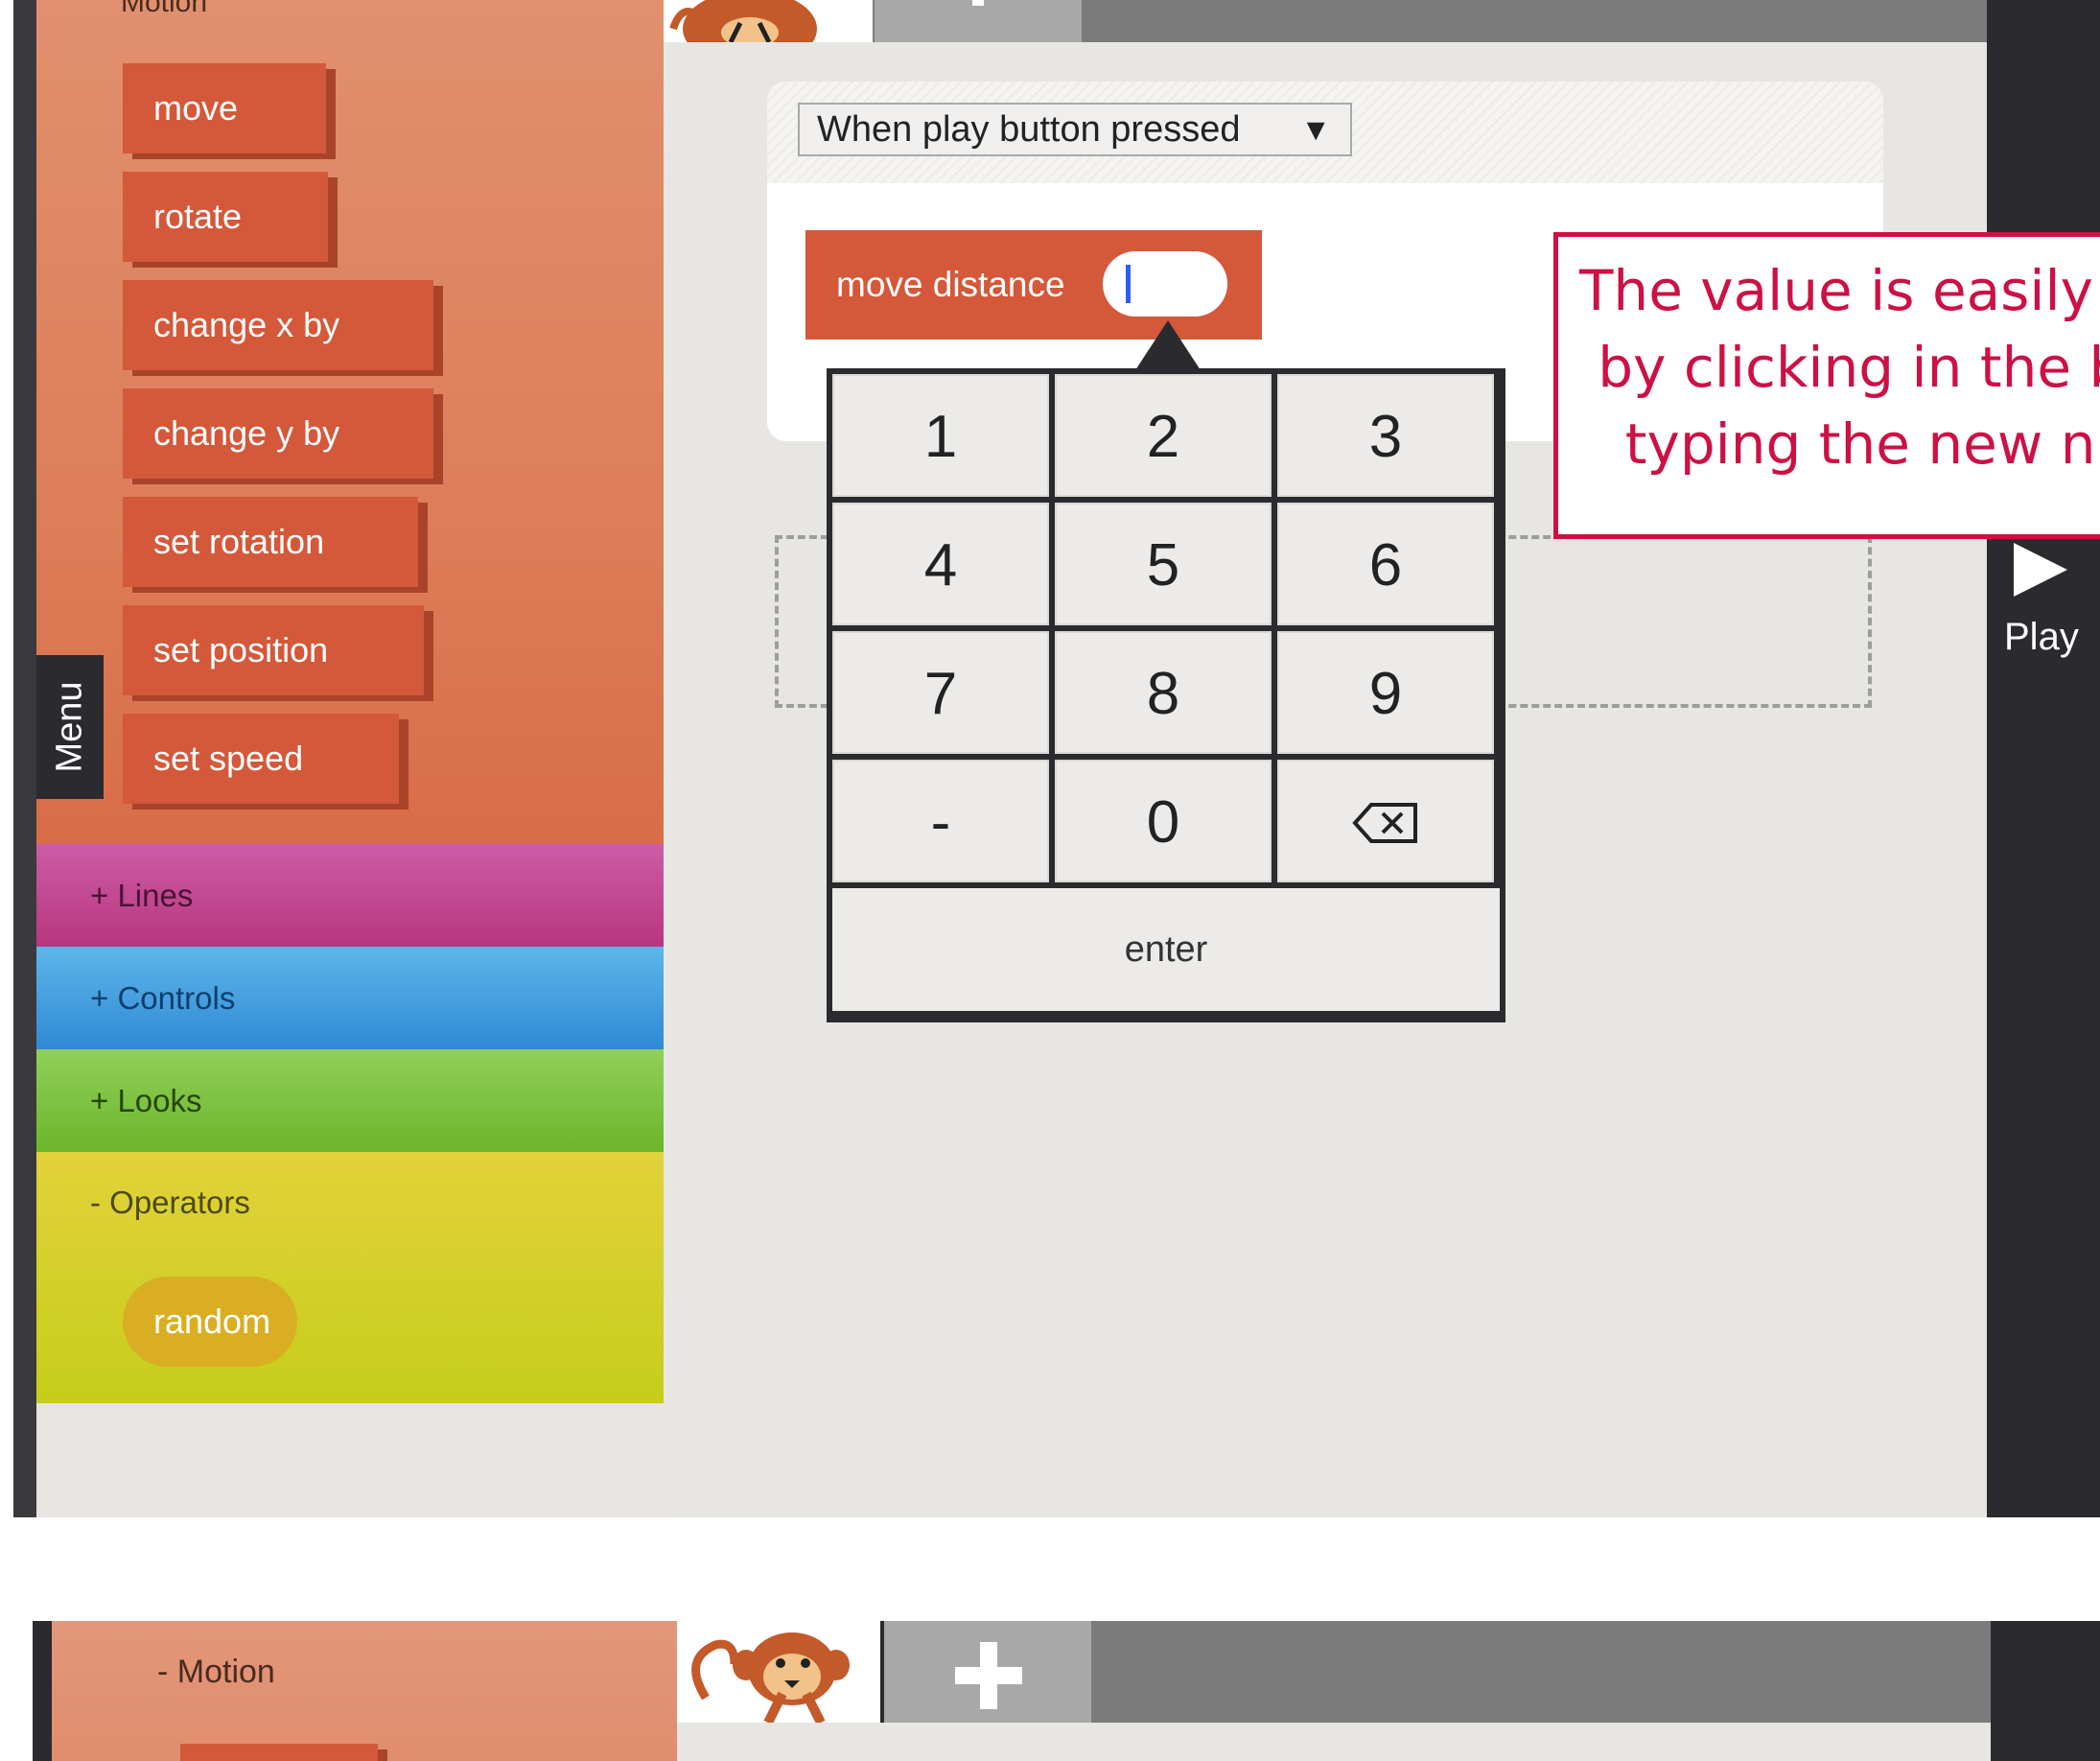 This screenshot has height=1761, width=2100. What do you see at coordinates (356, 895) in the screenshot?
I see `lines-category: + Lines` at bounding box center [356, 895].